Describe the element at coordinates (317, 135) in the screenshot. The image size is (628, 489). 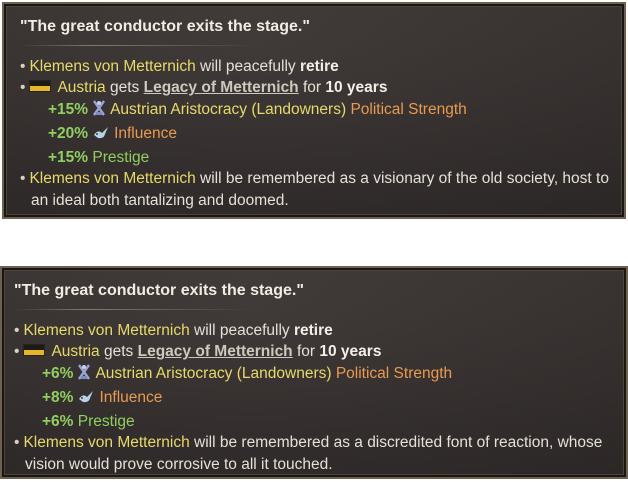
I see `effect-influence: +20% Influence` at that location.